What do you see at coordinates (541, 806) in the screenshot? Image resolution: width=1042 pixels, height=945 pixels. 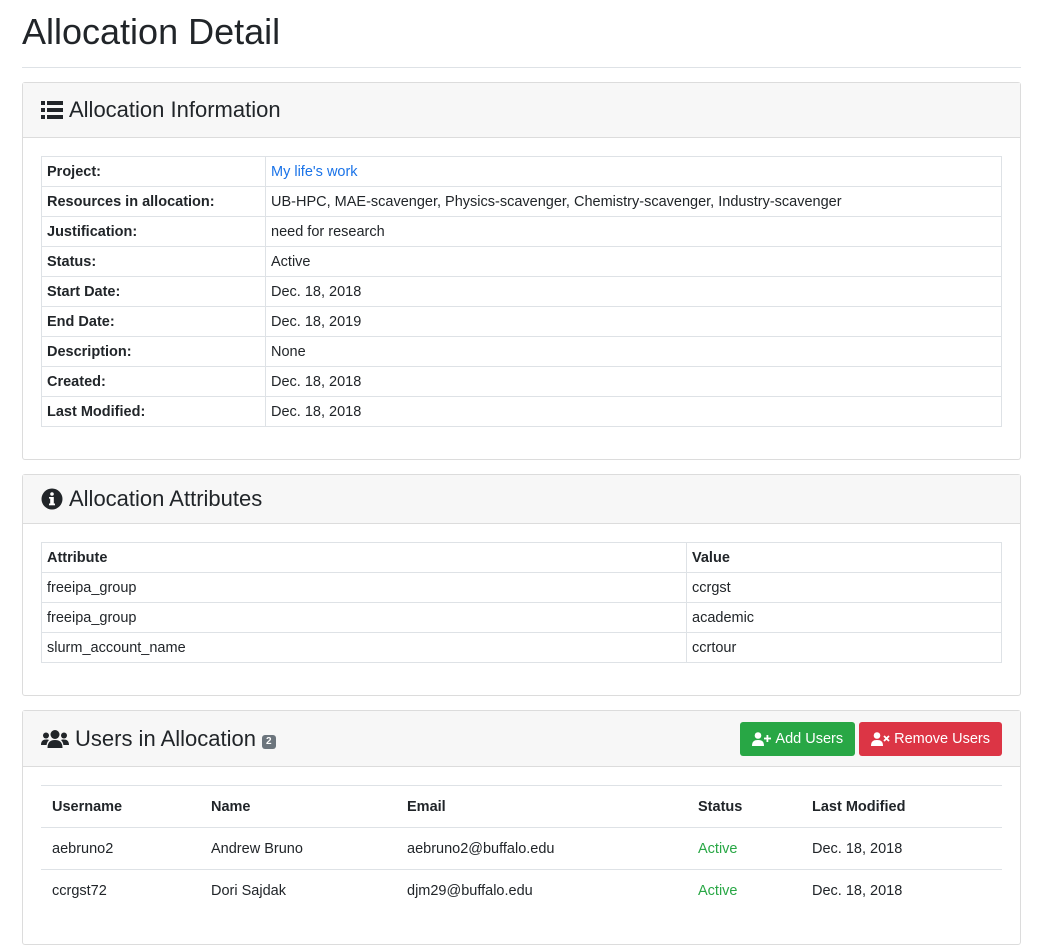 I see `column-header-email: Email` at bounding box center [541, 806].